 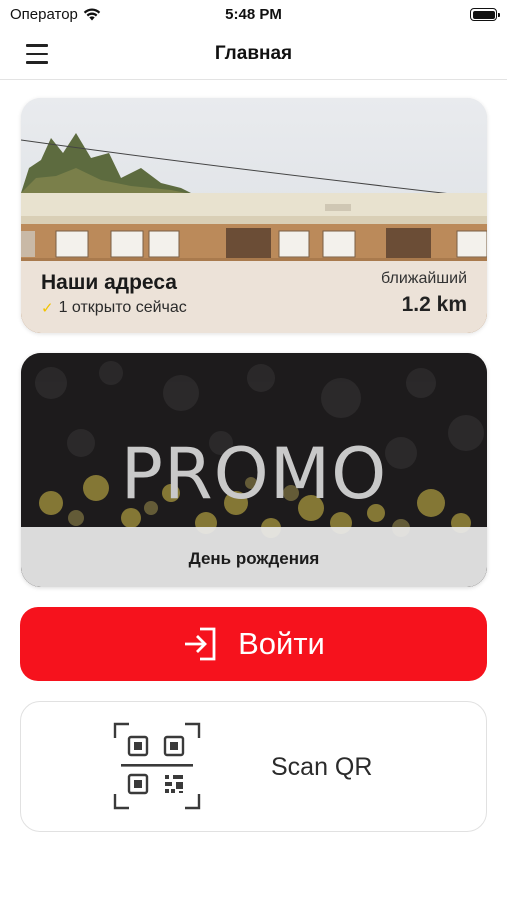 I want to click on login-button: Войти, so click(x=253, y=644).